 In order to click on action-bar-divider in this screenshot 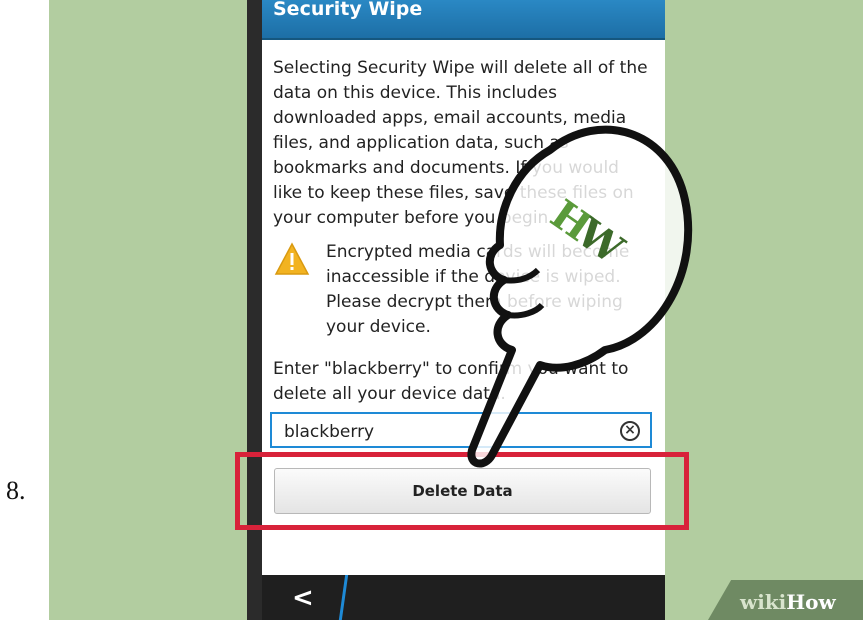, I will do `click(343, 597)`.